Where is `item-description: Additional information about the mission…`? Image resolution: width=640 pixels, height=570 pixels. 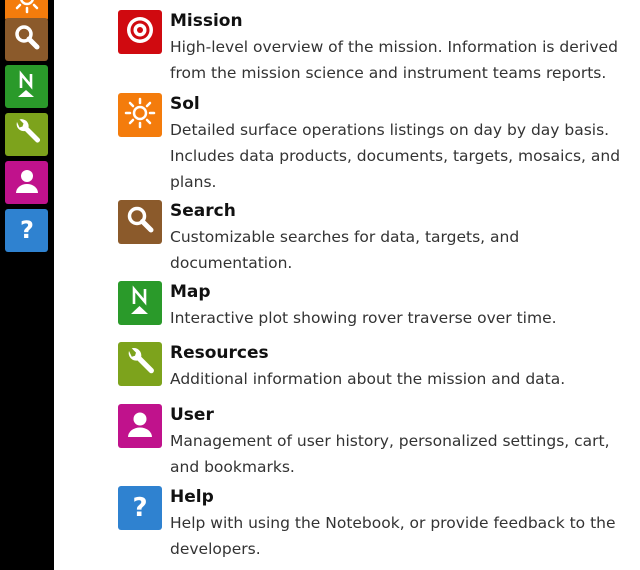 item-description: Additional information about the mission… is located at coordinates (368, 379).